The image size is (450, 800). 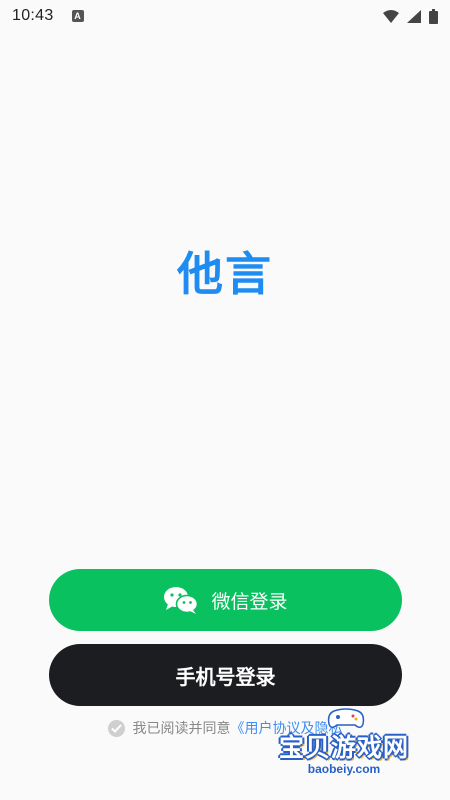 I want to click on watermark: 宝贝游戏网 baobeiy.com, so click(x=344, y=744).